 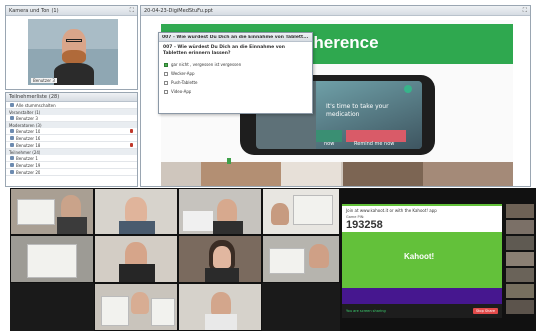 What do you see at coordinates (422, 296) in the screenshot?
I see `kahoot-bottom-bar` at bounding box center [422, 296].